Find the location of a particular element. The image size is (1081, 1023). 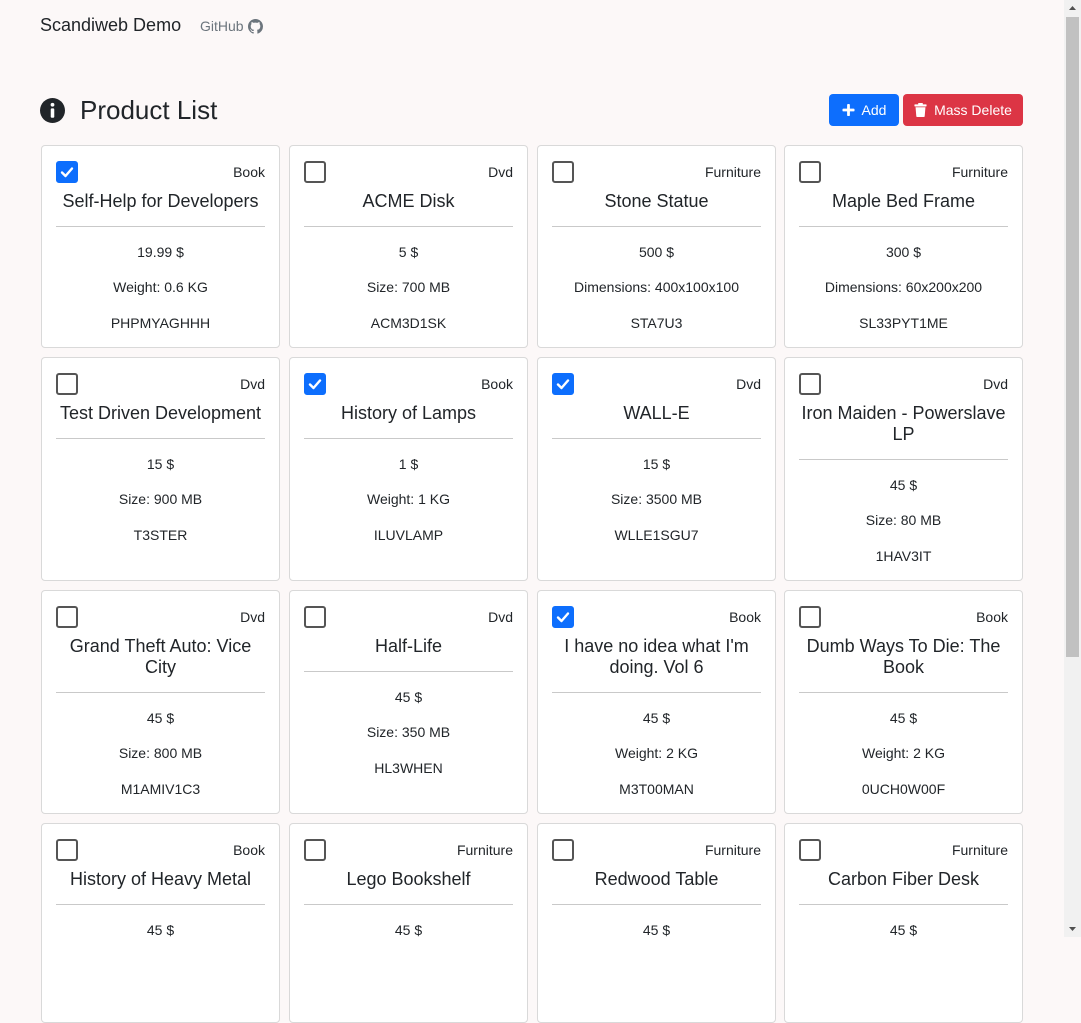

product-card: Dvd Half-Life 45 $ Size: 350 MB HL3WHEN is located at coordinates (408, 702).